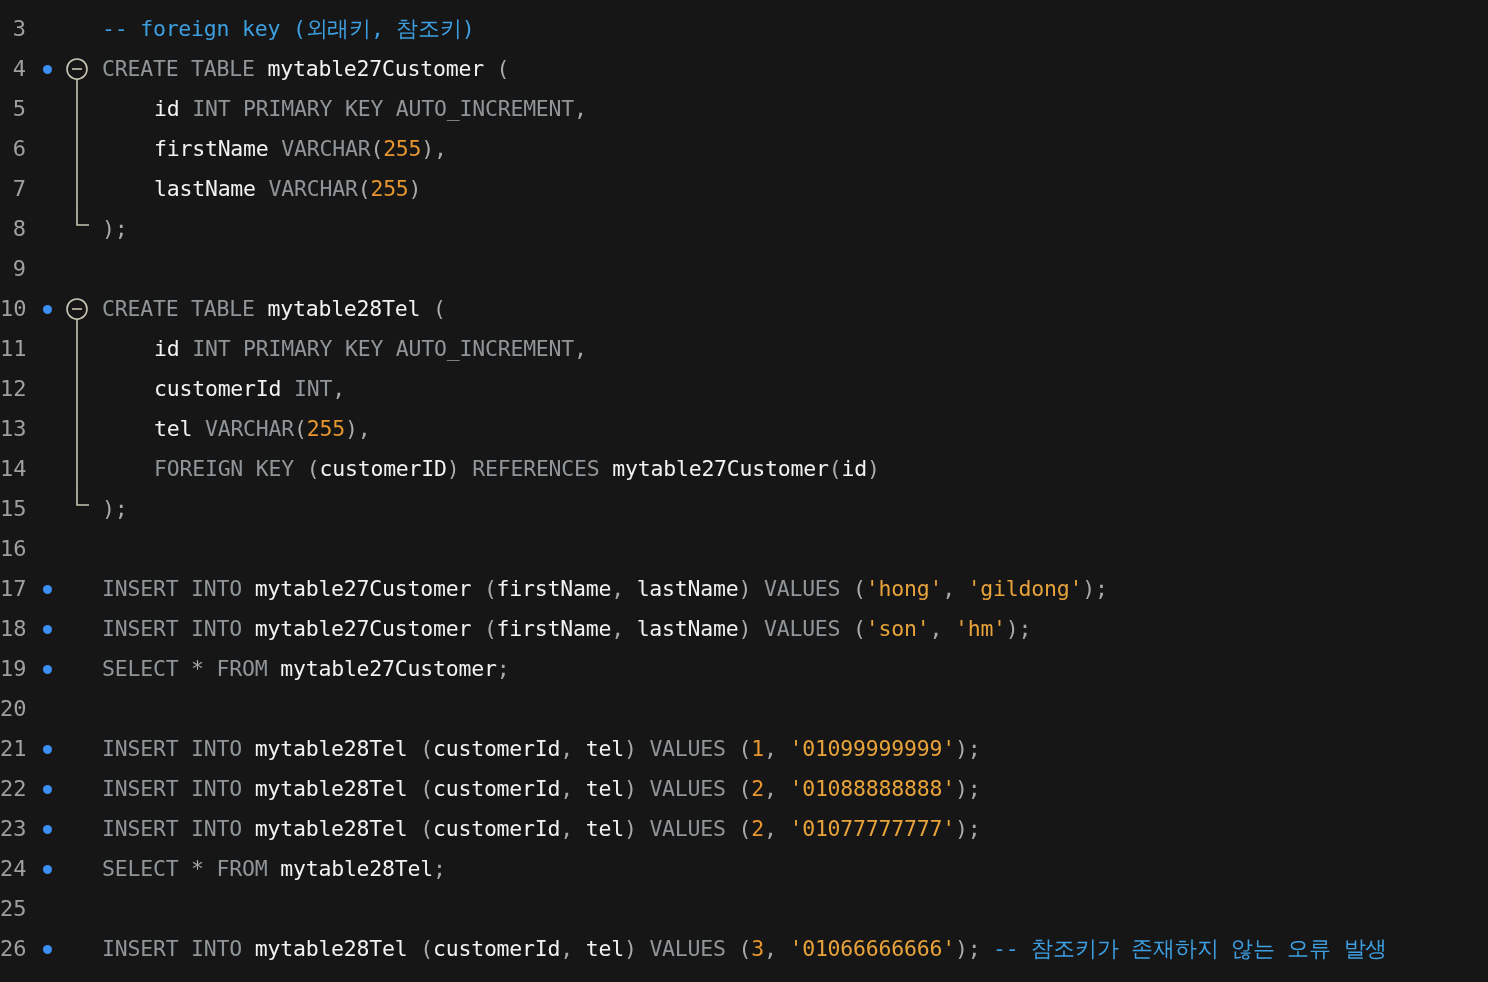 The image size is (1488, 982). Describe the element at coordinates (541, 829) in the screenshot. I see `code-line: INSERT INTO mytable28Tel (customerId, tel) VALUES (2, '01077777777');` at that location.